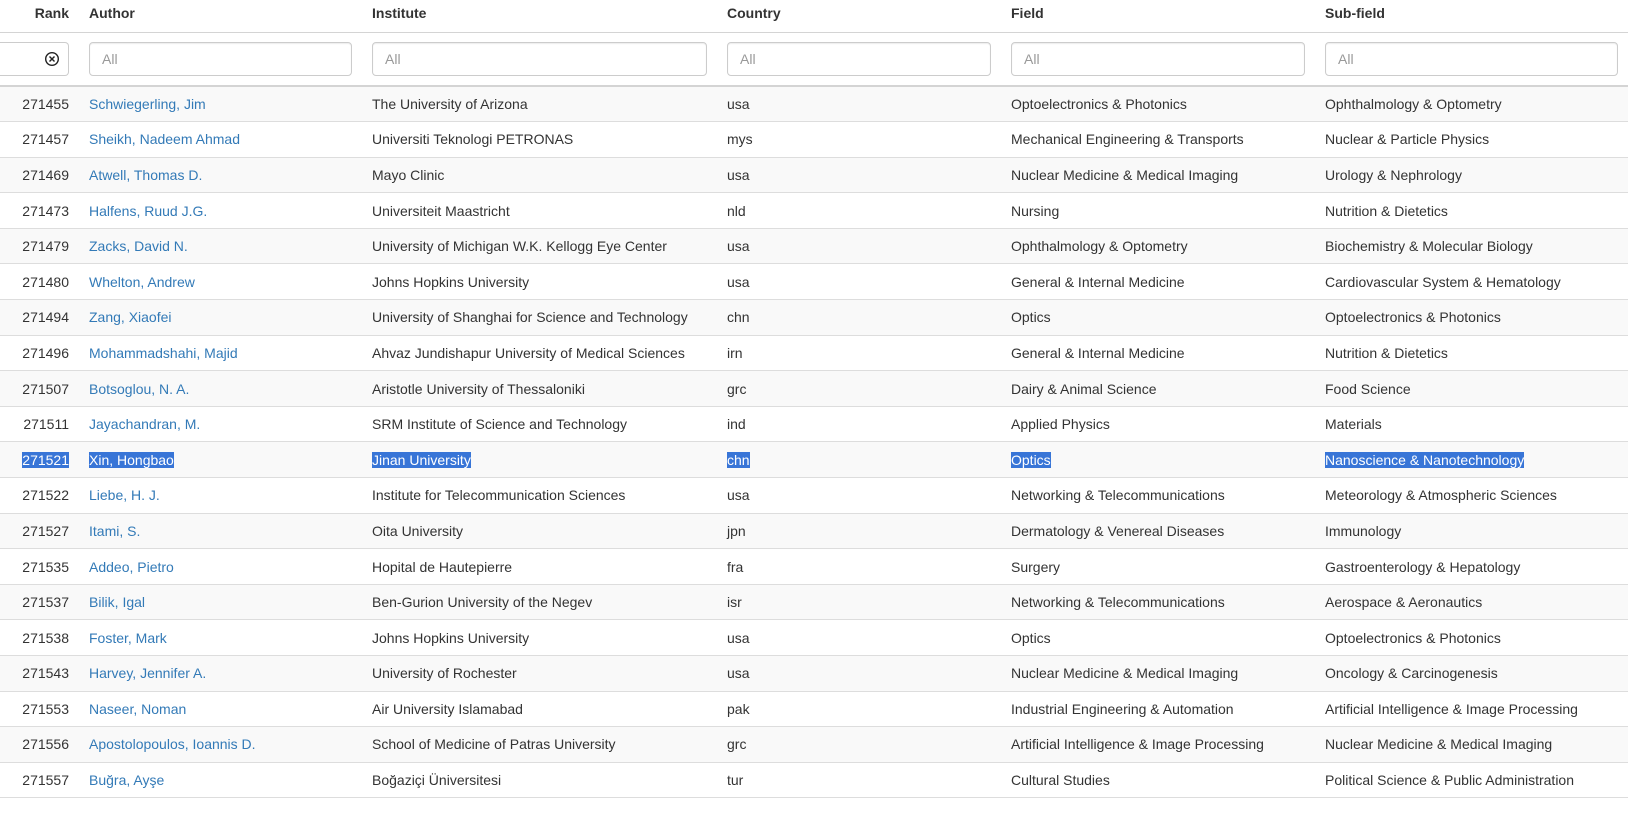  What do you see at coordinates (131, 459) in the screenshot?
I see `author-link: Xin, Hongbao` at bounding box center [131, 459].